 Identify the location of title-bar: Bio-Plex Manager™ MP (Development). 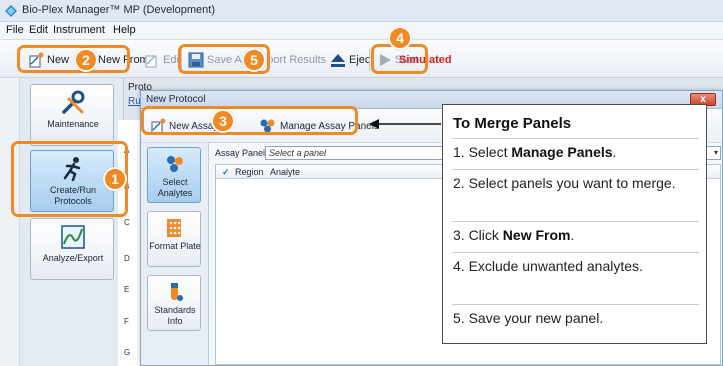
(361, 11).